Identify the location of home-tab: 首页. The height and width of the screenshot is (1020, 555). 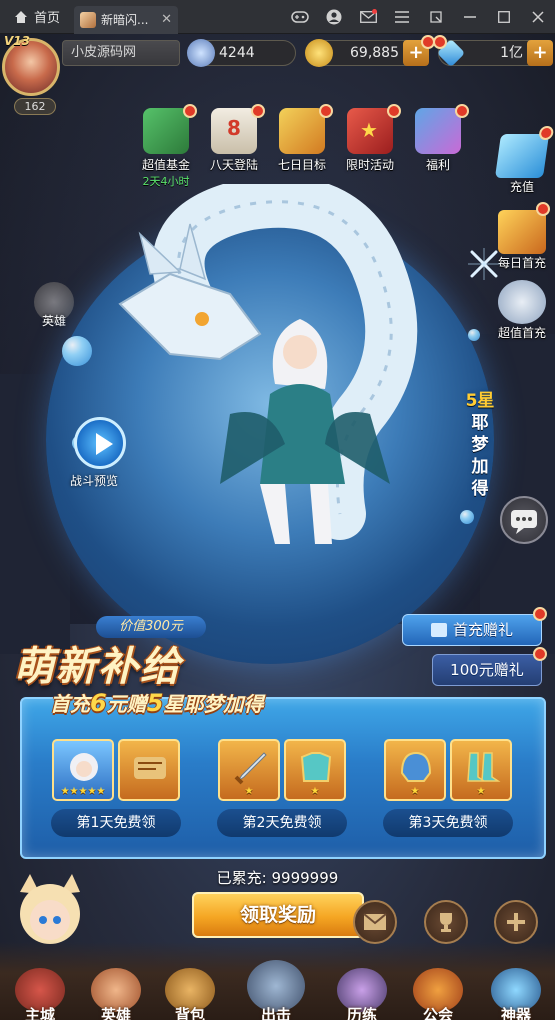
(37, 17).